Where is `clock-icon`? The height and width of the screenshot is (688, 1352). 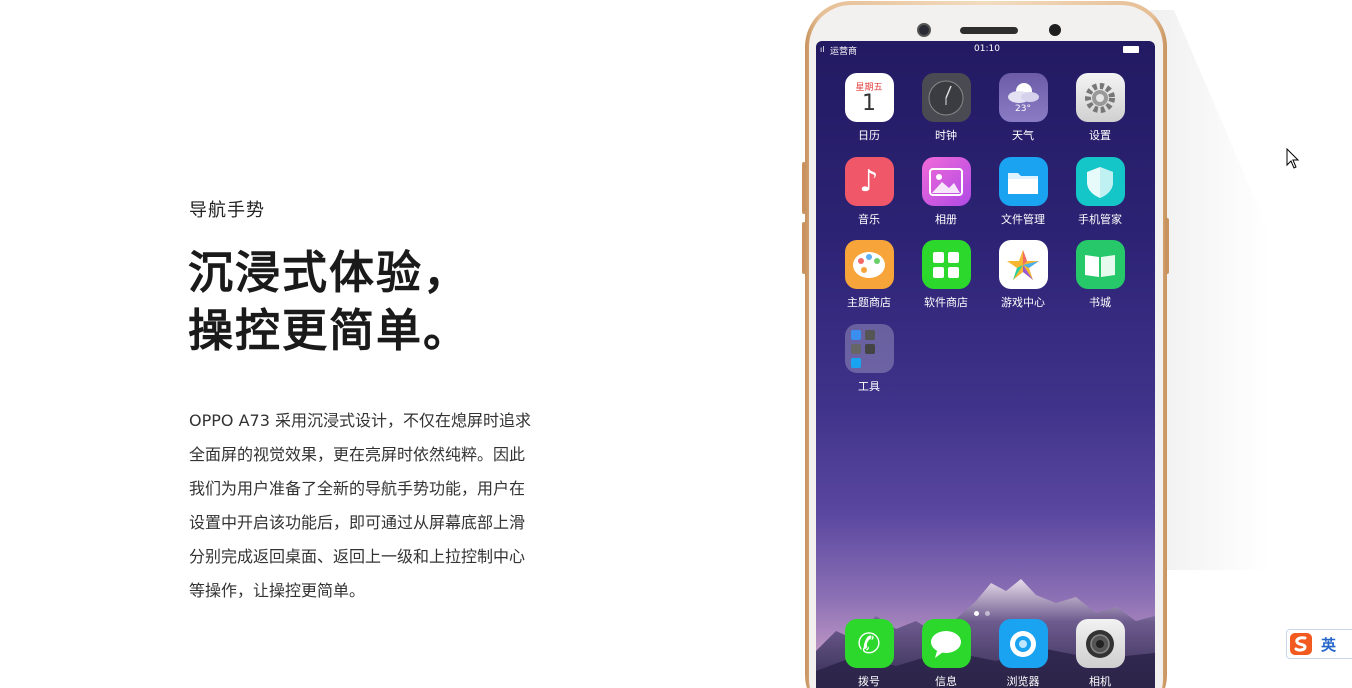 clock-icon is located at coordinates (946, 97).